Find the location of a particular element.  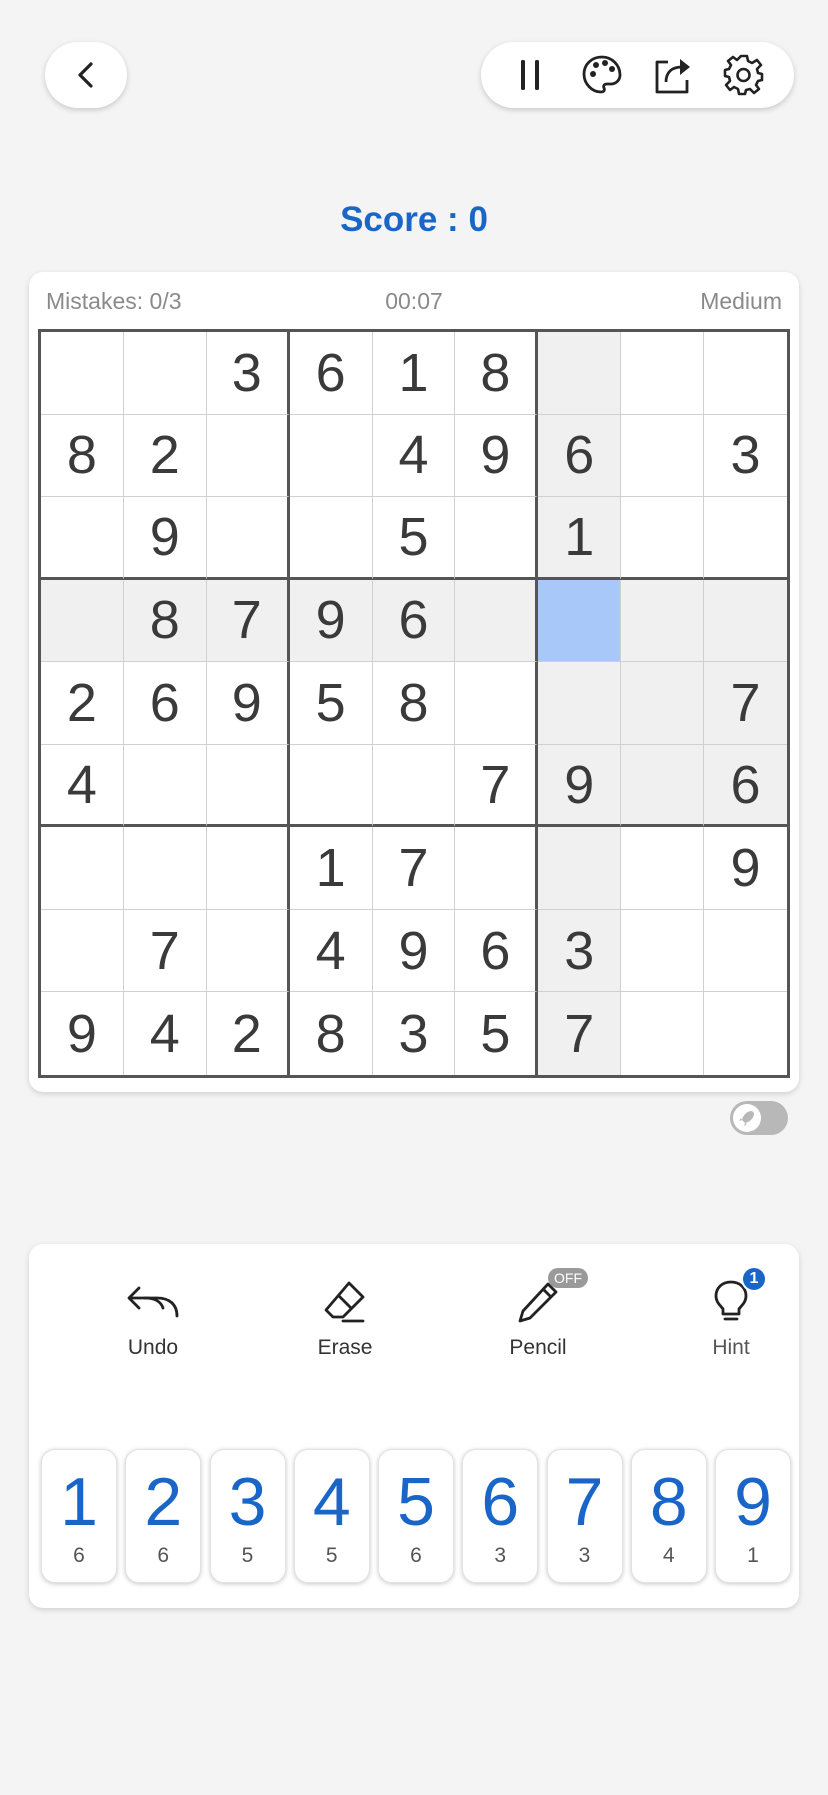

sudoku-cell-r1c1 is located at coordinates (82, 373).